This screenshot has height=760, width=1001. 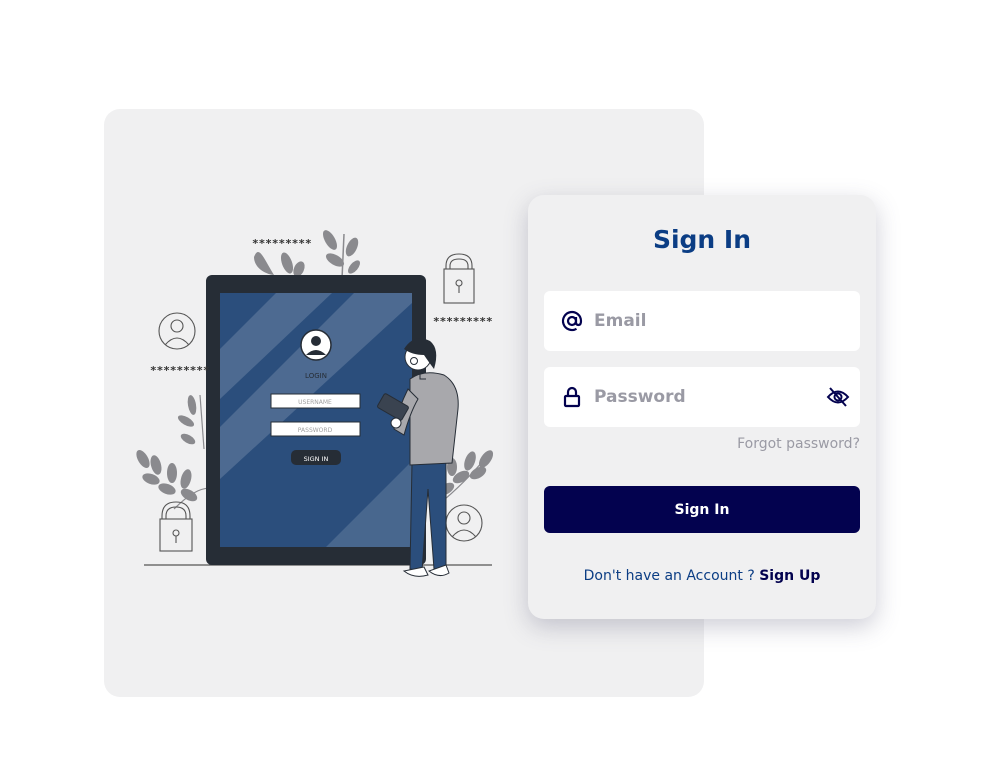 What do you see at coordinates (307, 255) in the screenshot?
I see `plant-top-icon` at bounding box center [307, 255].